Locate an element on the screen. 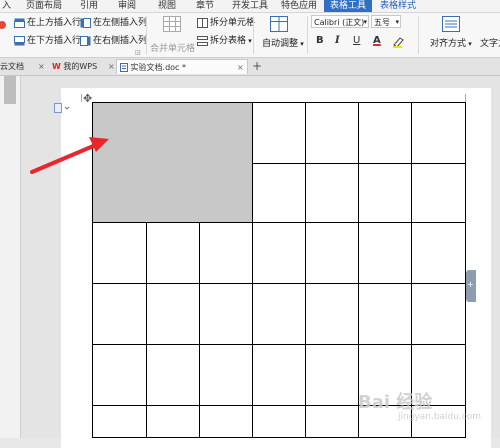  insert-col-right-icon is located at coordinates (85, 40).